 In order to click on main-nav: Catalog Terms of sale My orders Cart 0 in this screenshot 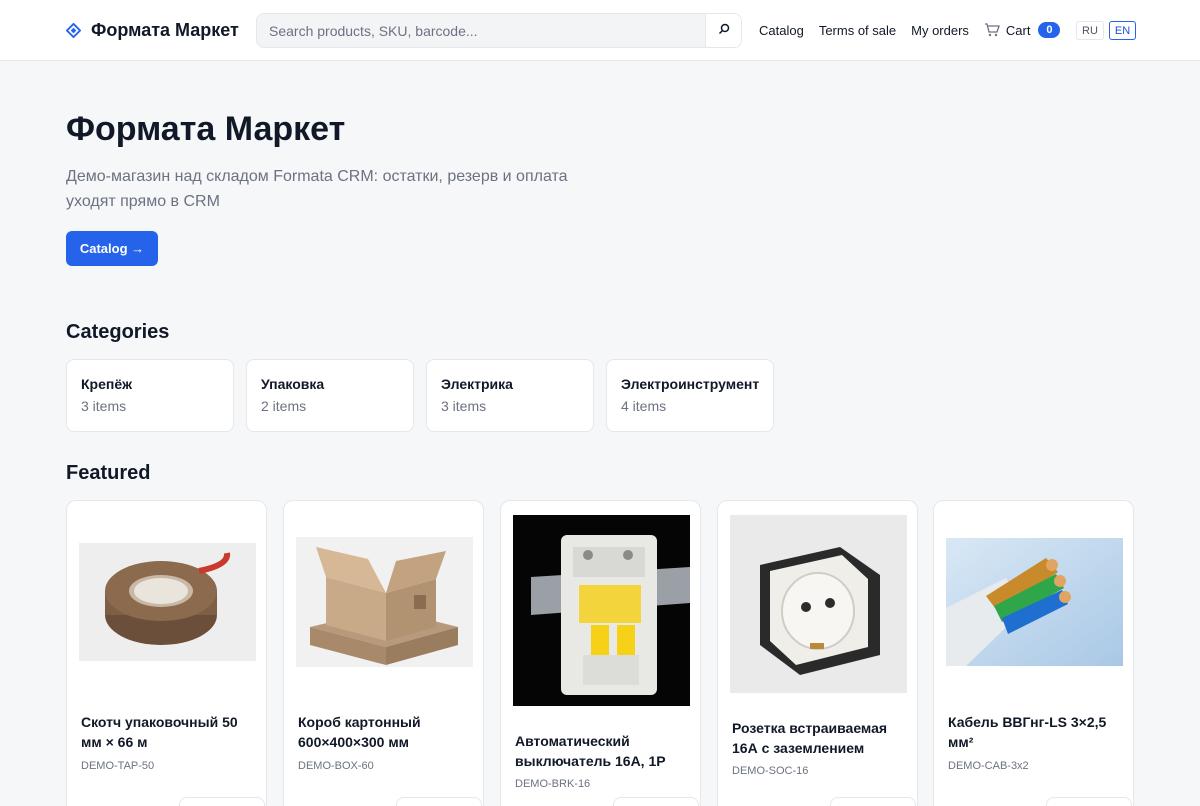, I will do `click(910, 30)`.